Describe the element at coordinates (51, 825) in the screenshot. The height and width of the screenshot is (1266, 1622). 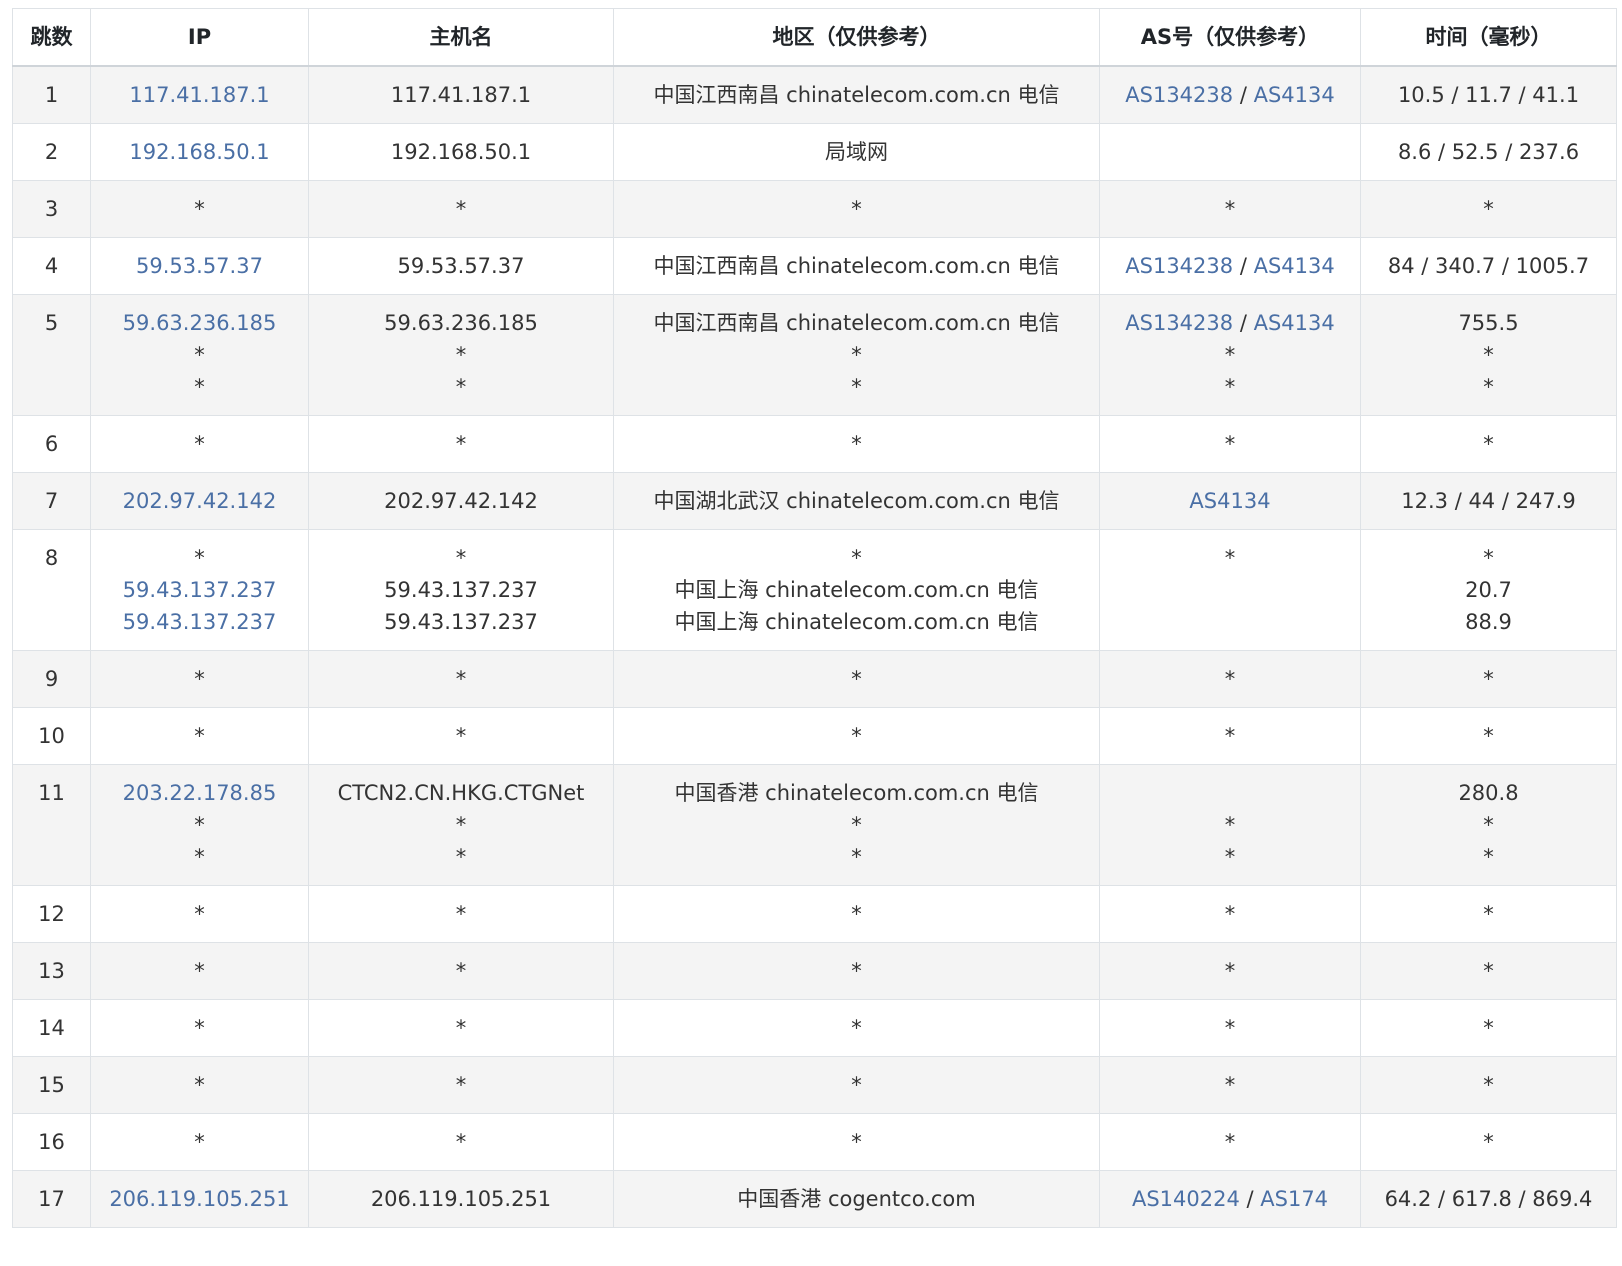
I see `hop-cell: 11` at that location.